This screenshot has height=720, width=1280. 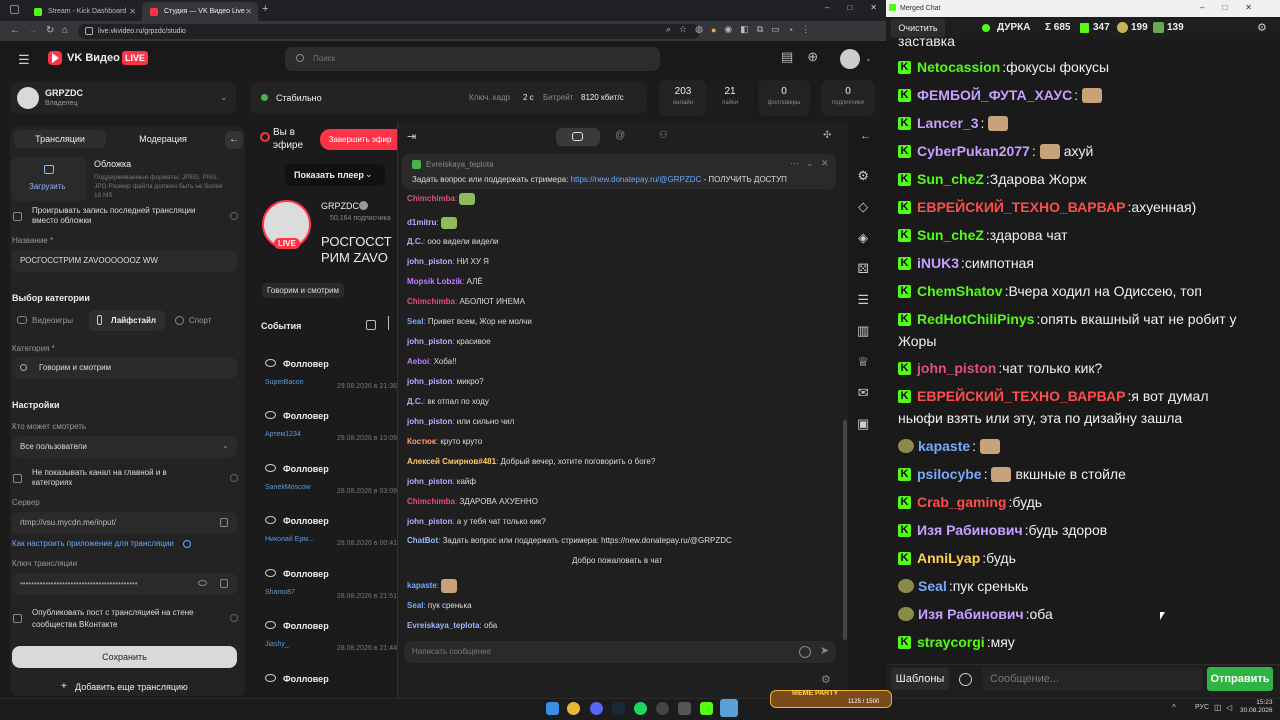 I want to click on extension-icon: ◍, so click(x=699, y=29).